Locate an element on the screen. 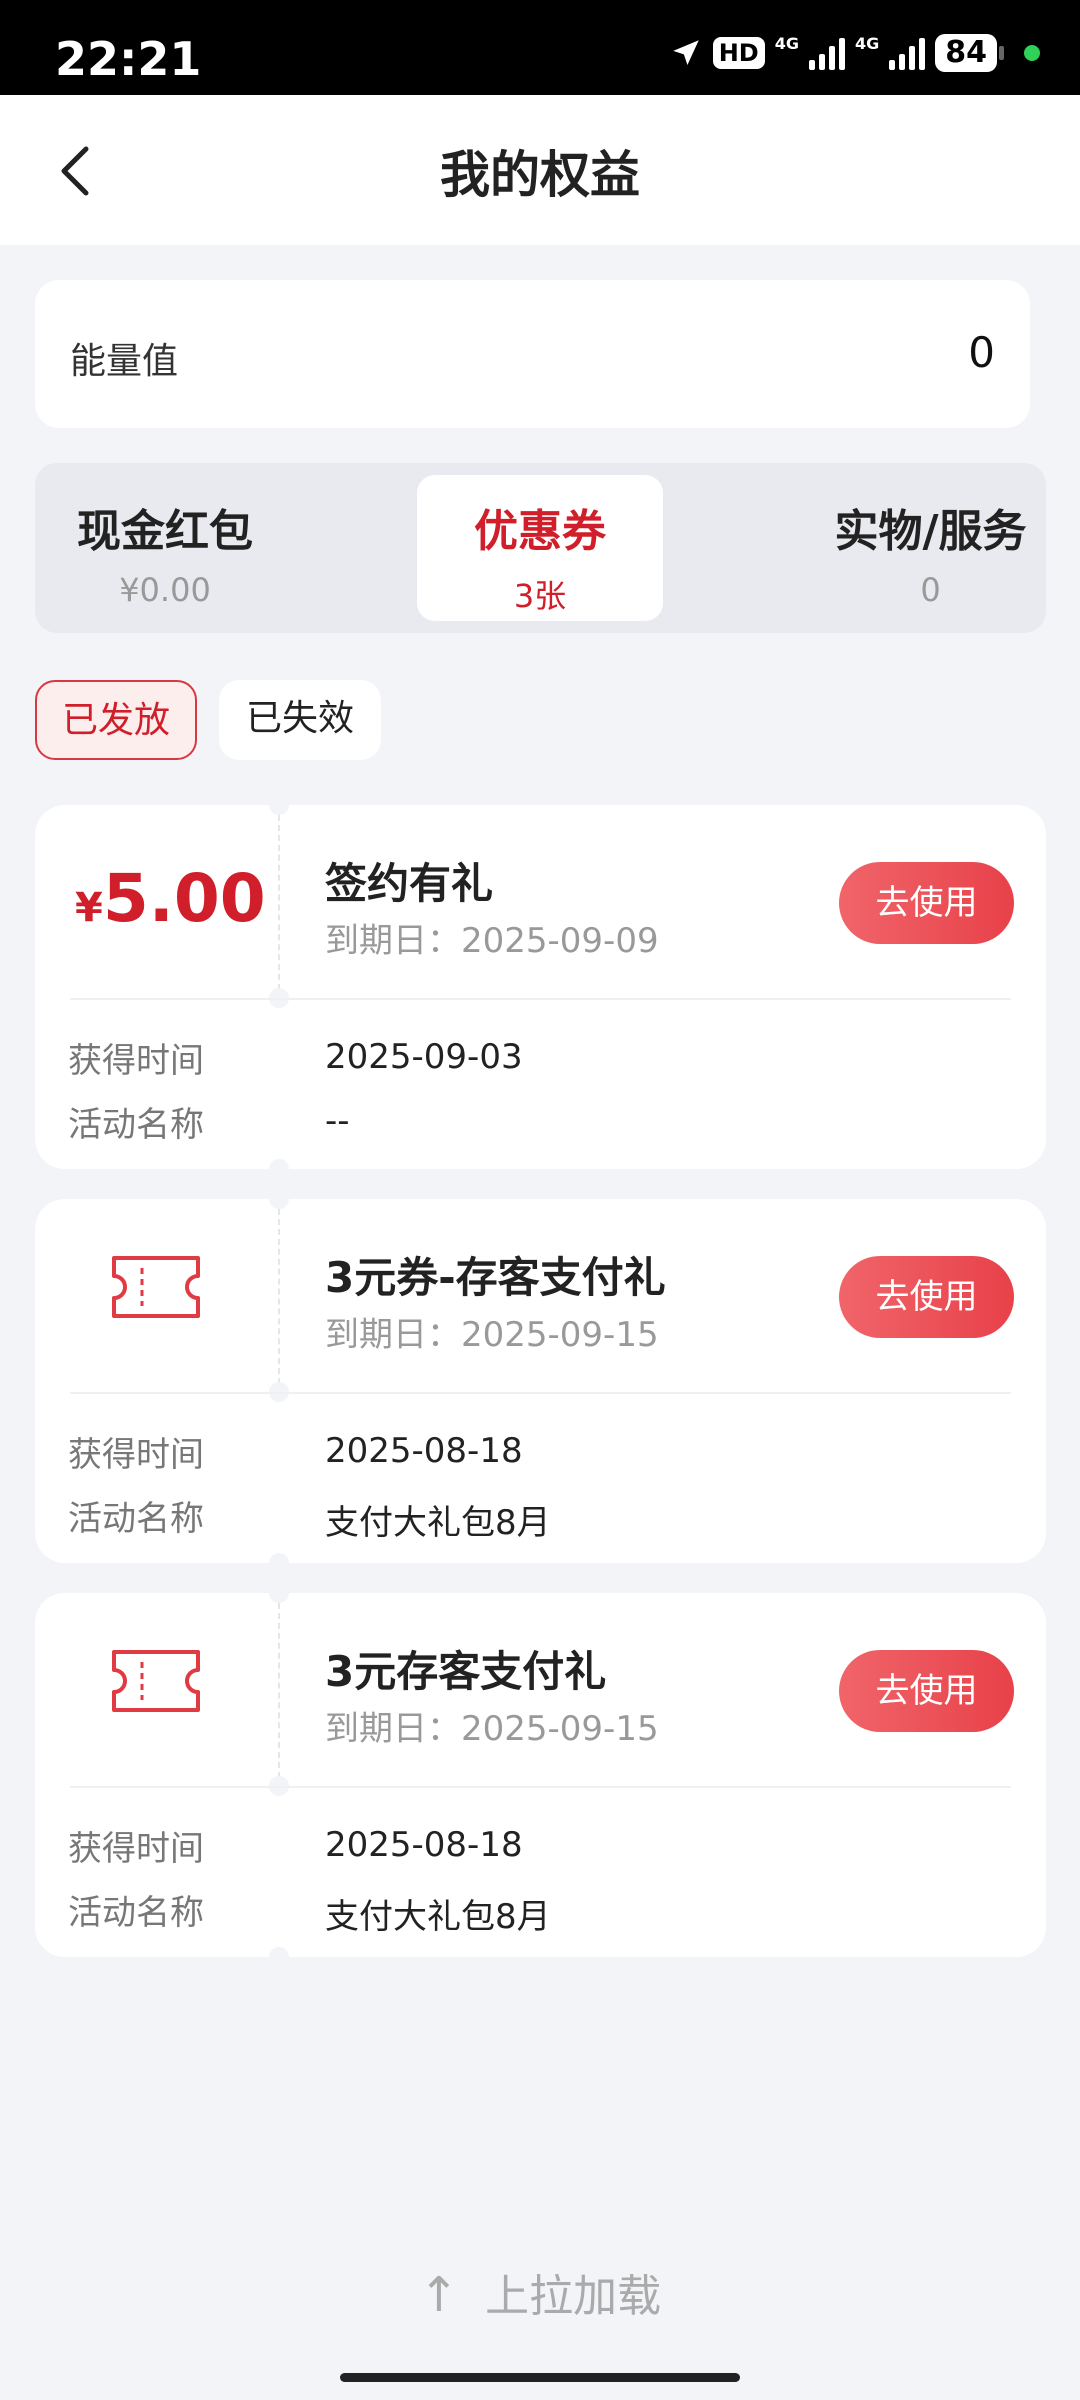 The width and height of the screenshot is (1080, 2400). coupon-expiry: 到期日：2025-09-09 is located at coordinates (492, 941).